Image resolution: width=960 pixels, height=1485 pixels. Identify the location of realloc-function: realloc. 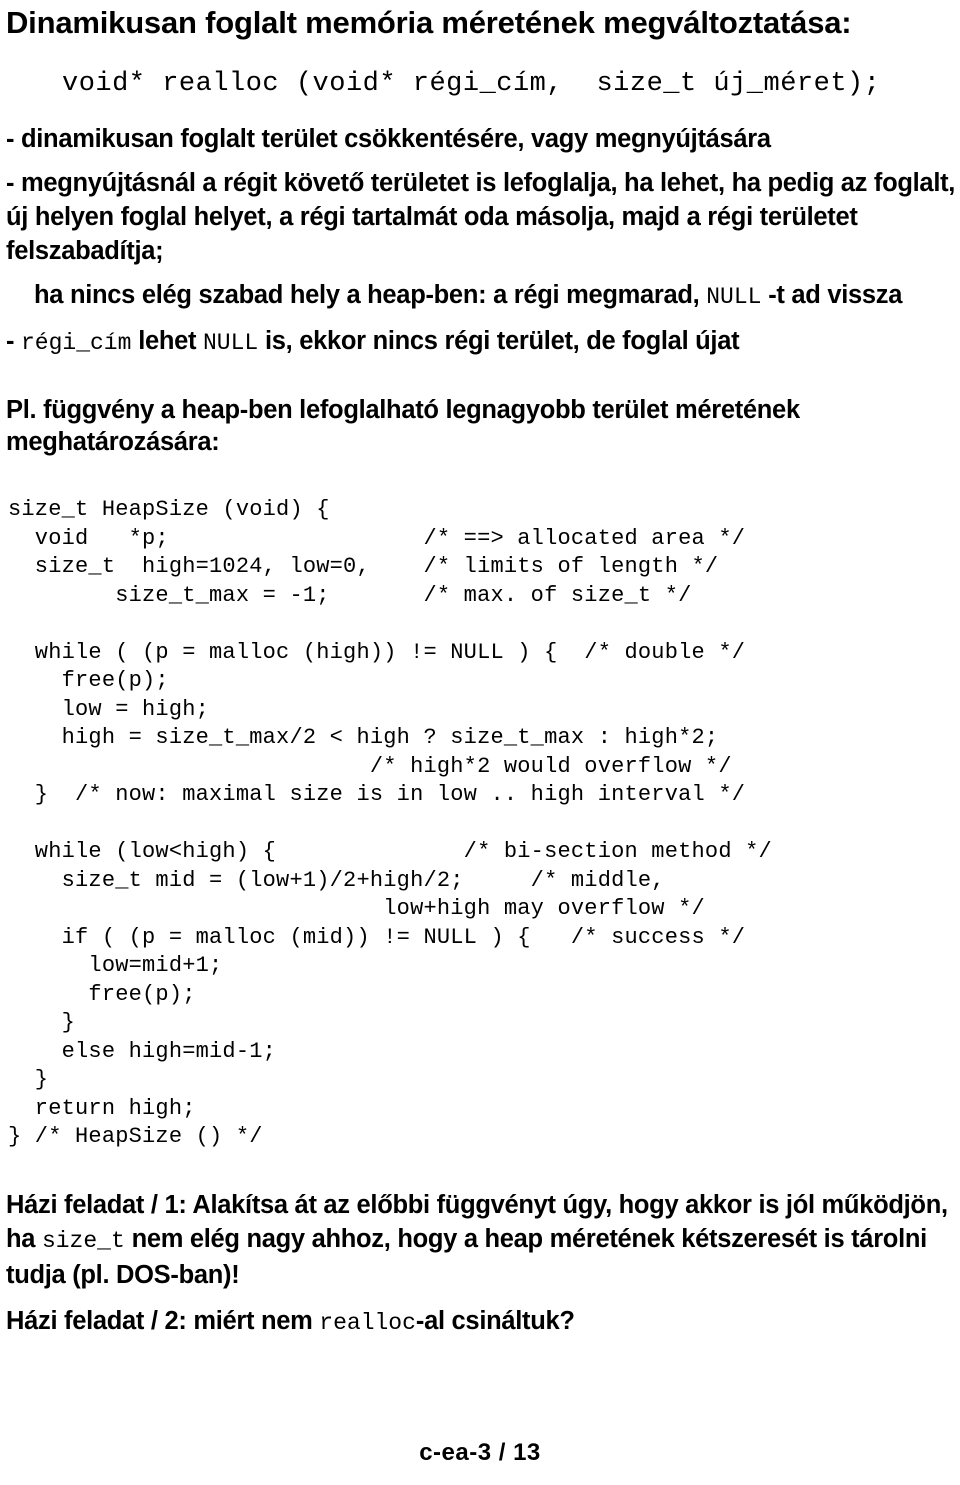
(367, 1322).